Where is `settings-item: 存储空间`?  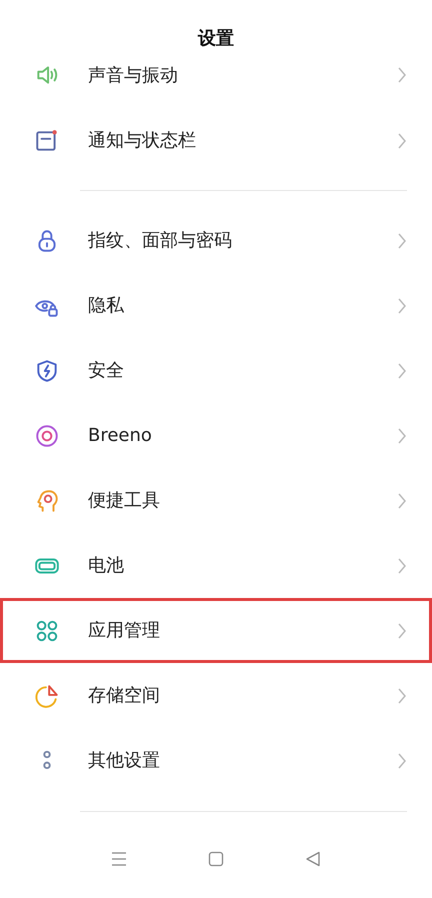
settings-item: 存储空间 is located at coordinates (216, 695).